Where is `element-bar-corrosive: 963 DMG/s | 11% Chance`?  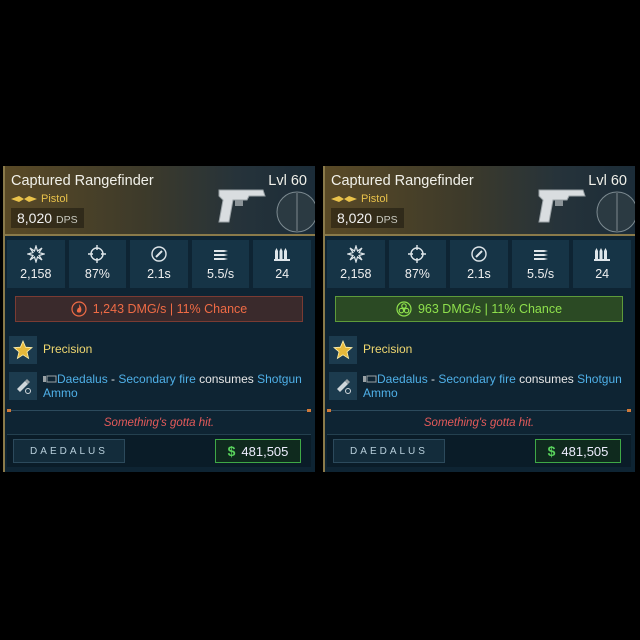 element-bar-corrosive: 963 DMG/s | 11% Chance is located at coordinates (479, 309).